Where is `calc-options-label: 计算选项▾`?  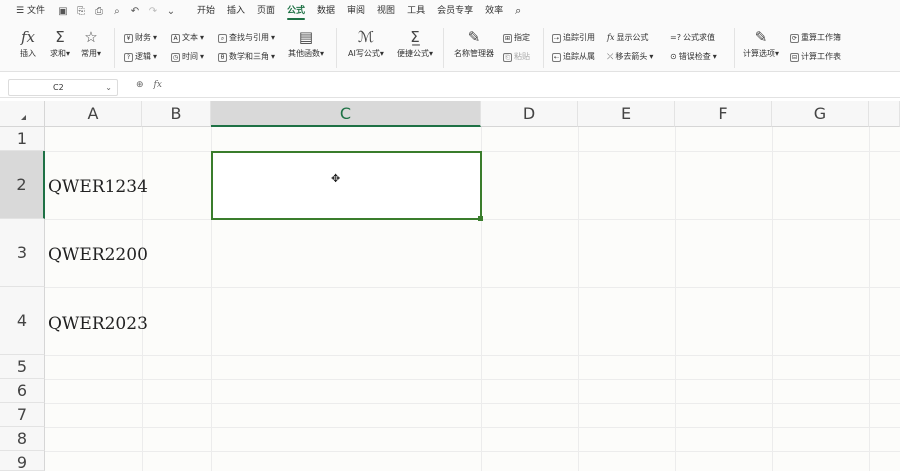 calc-options-label: 计算选项▾ is located at coordinates (761, 53).